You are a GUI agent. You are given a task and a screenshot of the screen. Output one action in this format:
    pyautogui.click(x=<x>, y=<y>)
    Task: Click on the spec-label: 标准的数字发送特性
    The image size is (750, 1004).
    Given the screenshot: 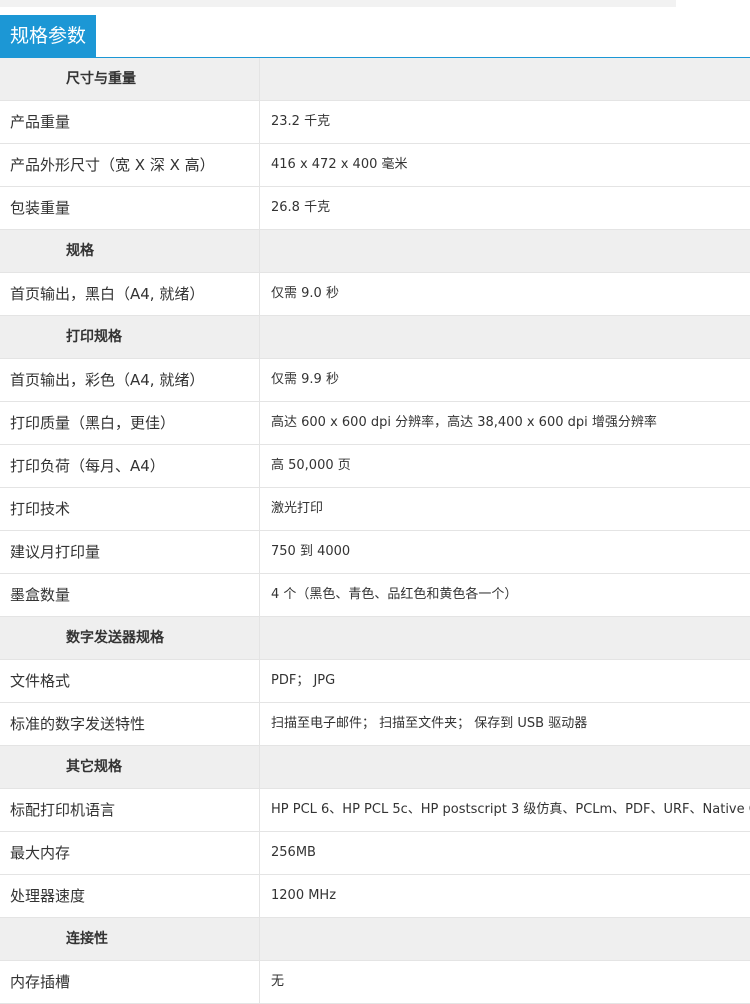 What is the action you would take?
    pyautogui.click(x=130, y=724)
    